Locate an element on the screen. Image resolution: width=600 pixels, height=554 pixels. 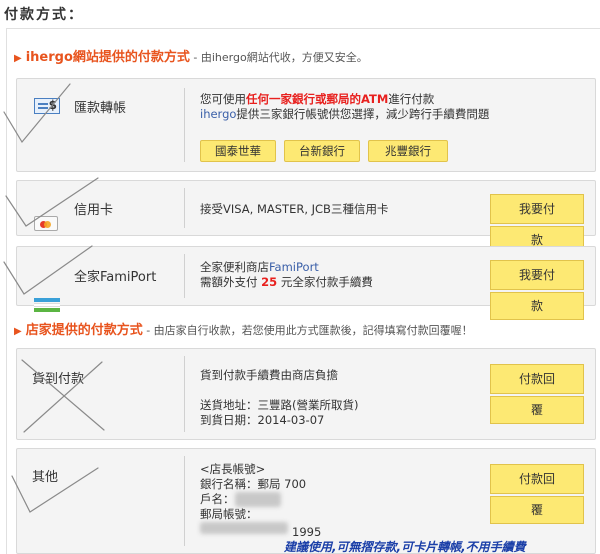
other-reply-button-cont: 覆 is located at coordinates (537, 510).